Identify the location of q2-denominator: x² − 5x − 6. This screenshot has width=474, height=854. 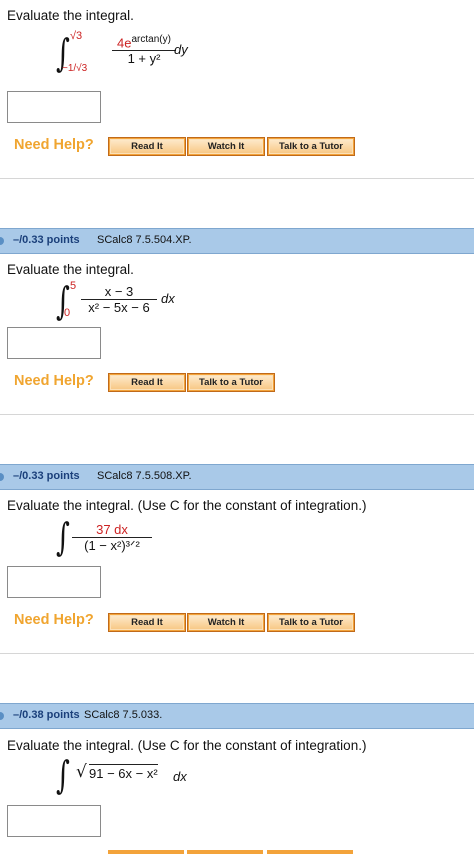
(119, 307).